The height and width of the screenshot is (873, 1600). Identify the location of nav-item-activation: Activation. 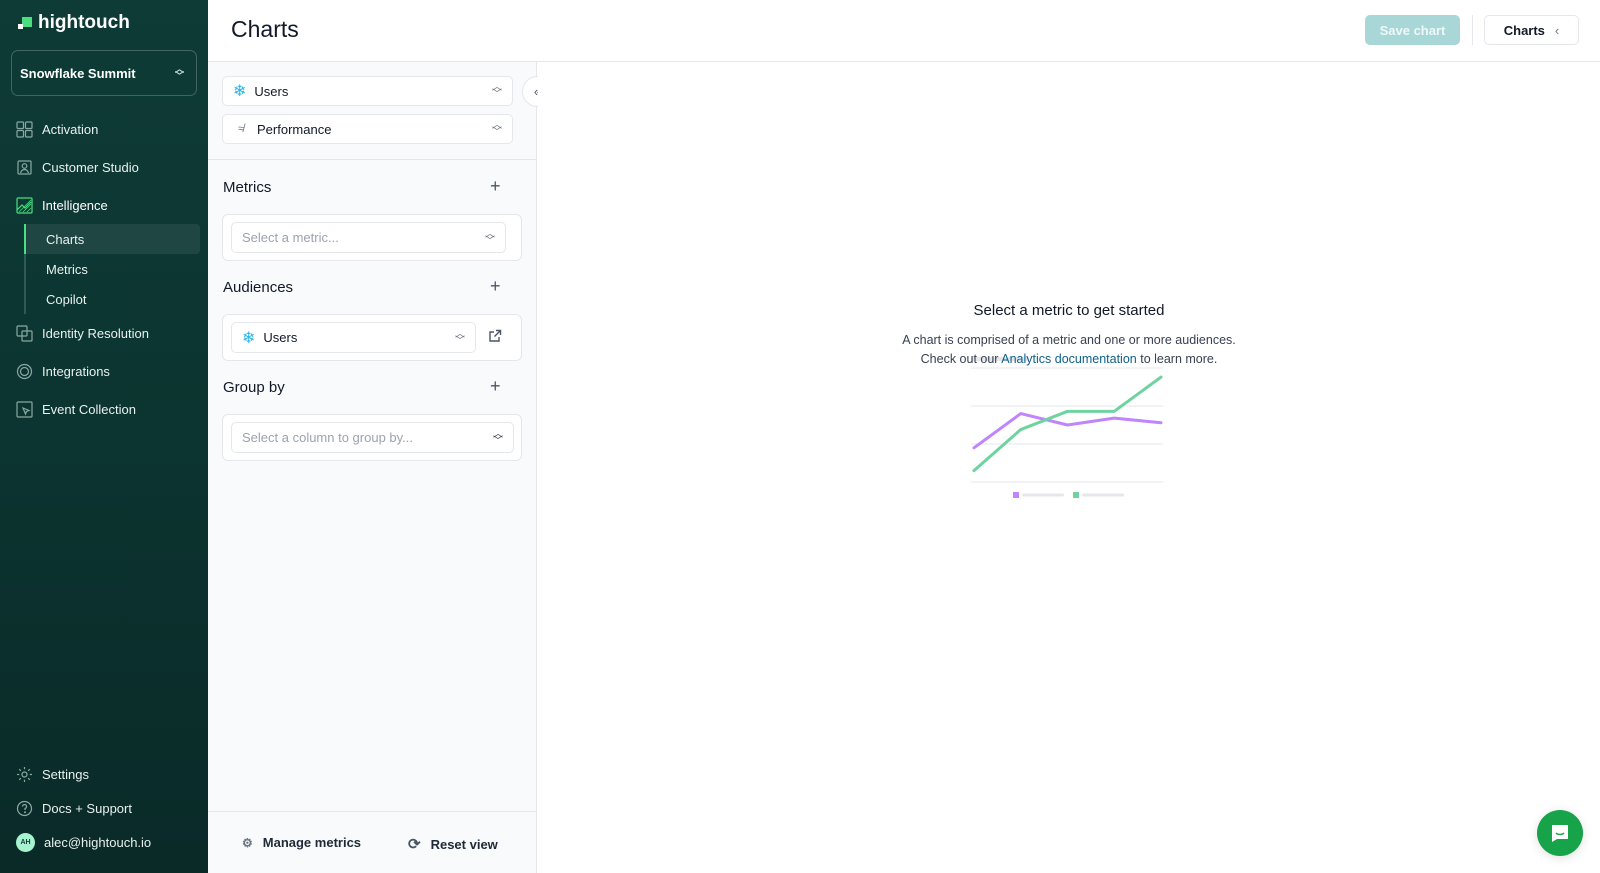
(104, 129).